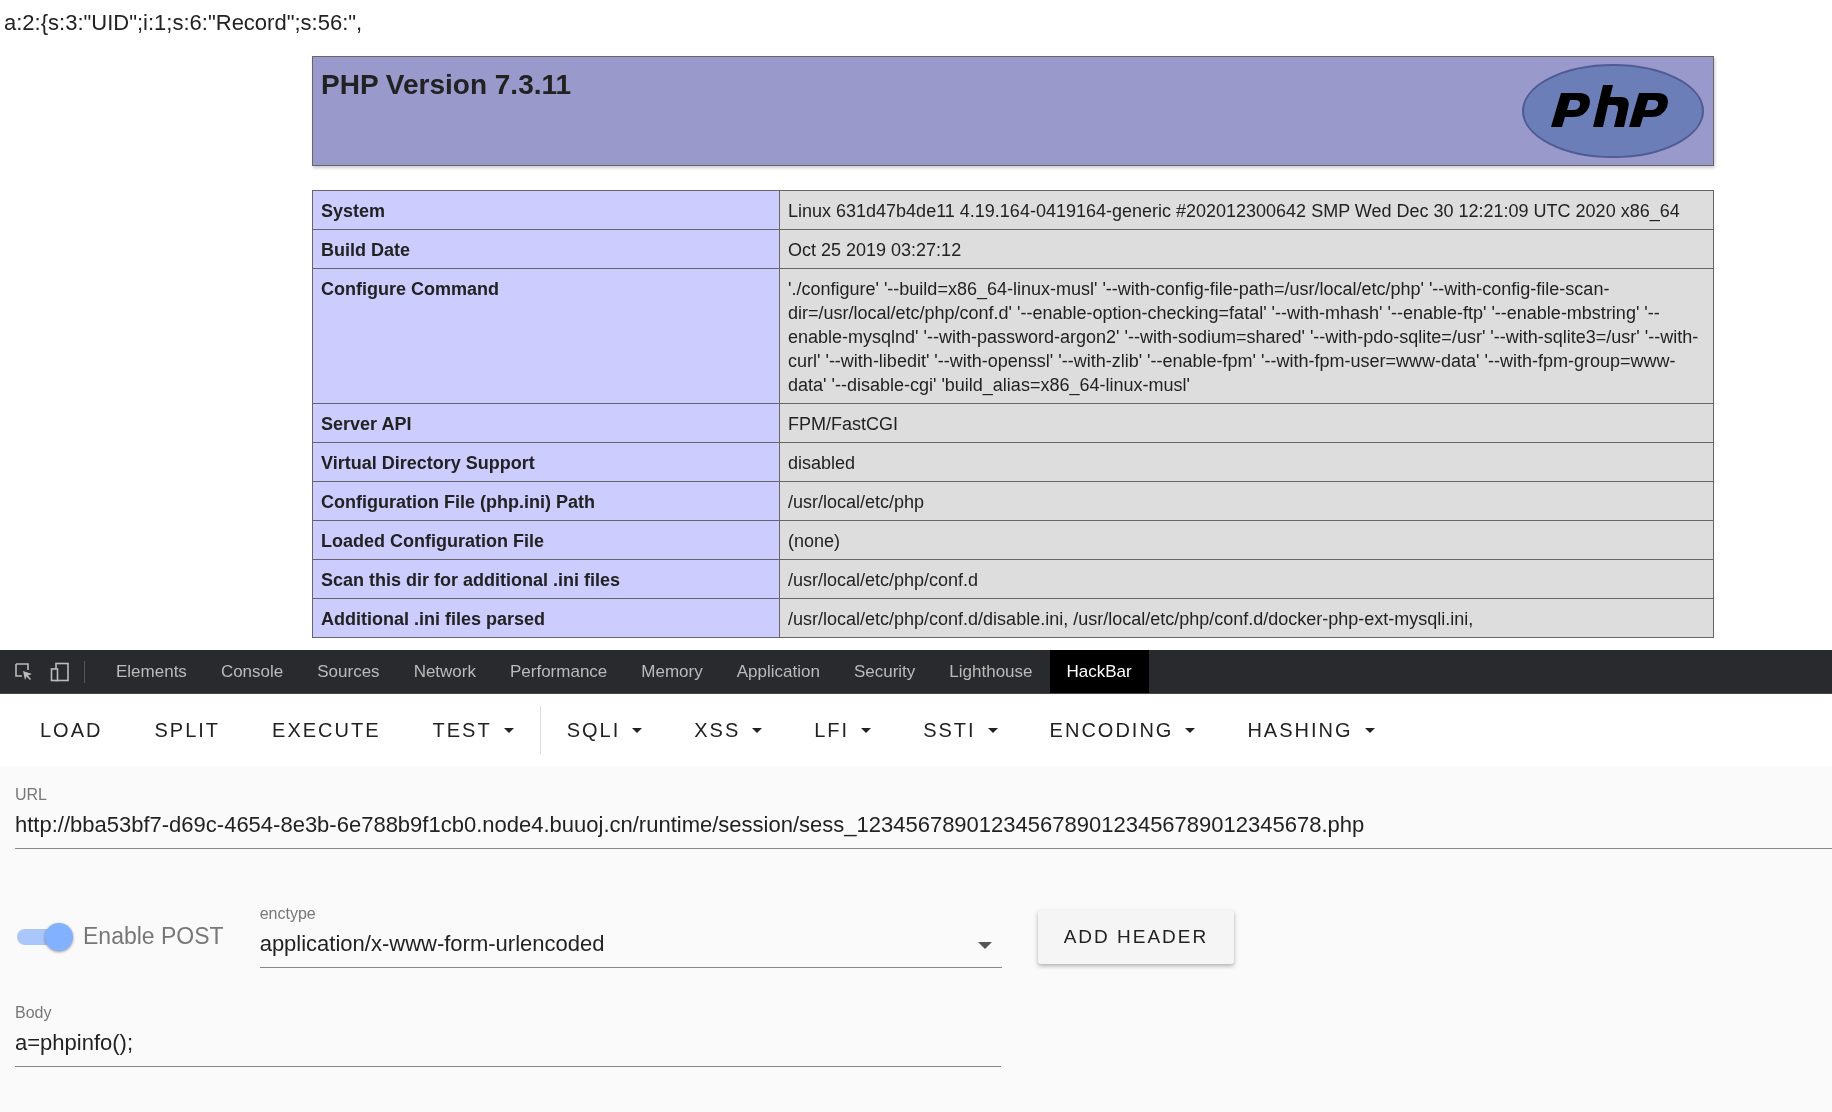 Image resolution: width=1832 pixels, height=1112 pixels. I want to click on toolbar-button: SPLIT, so click(187, 730).